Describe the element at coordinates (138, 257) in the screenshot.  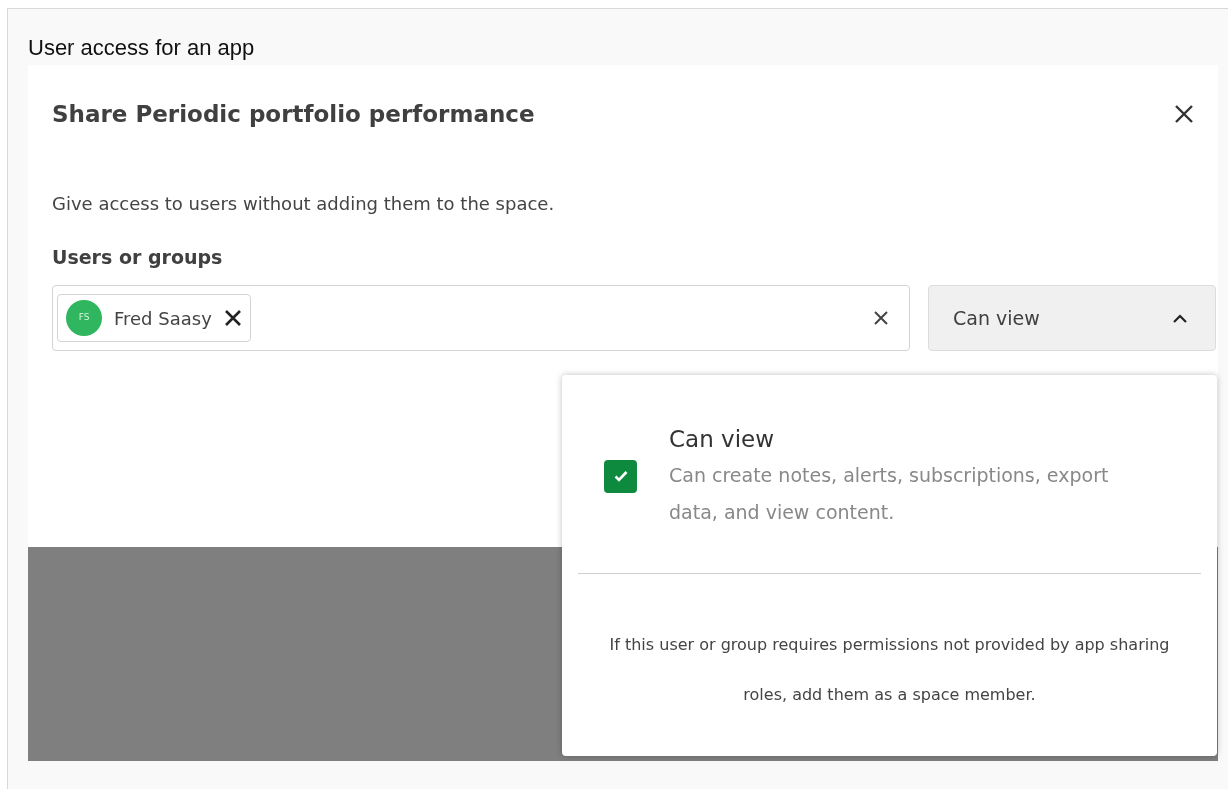
I see `field-label: Users or groups` at that location.